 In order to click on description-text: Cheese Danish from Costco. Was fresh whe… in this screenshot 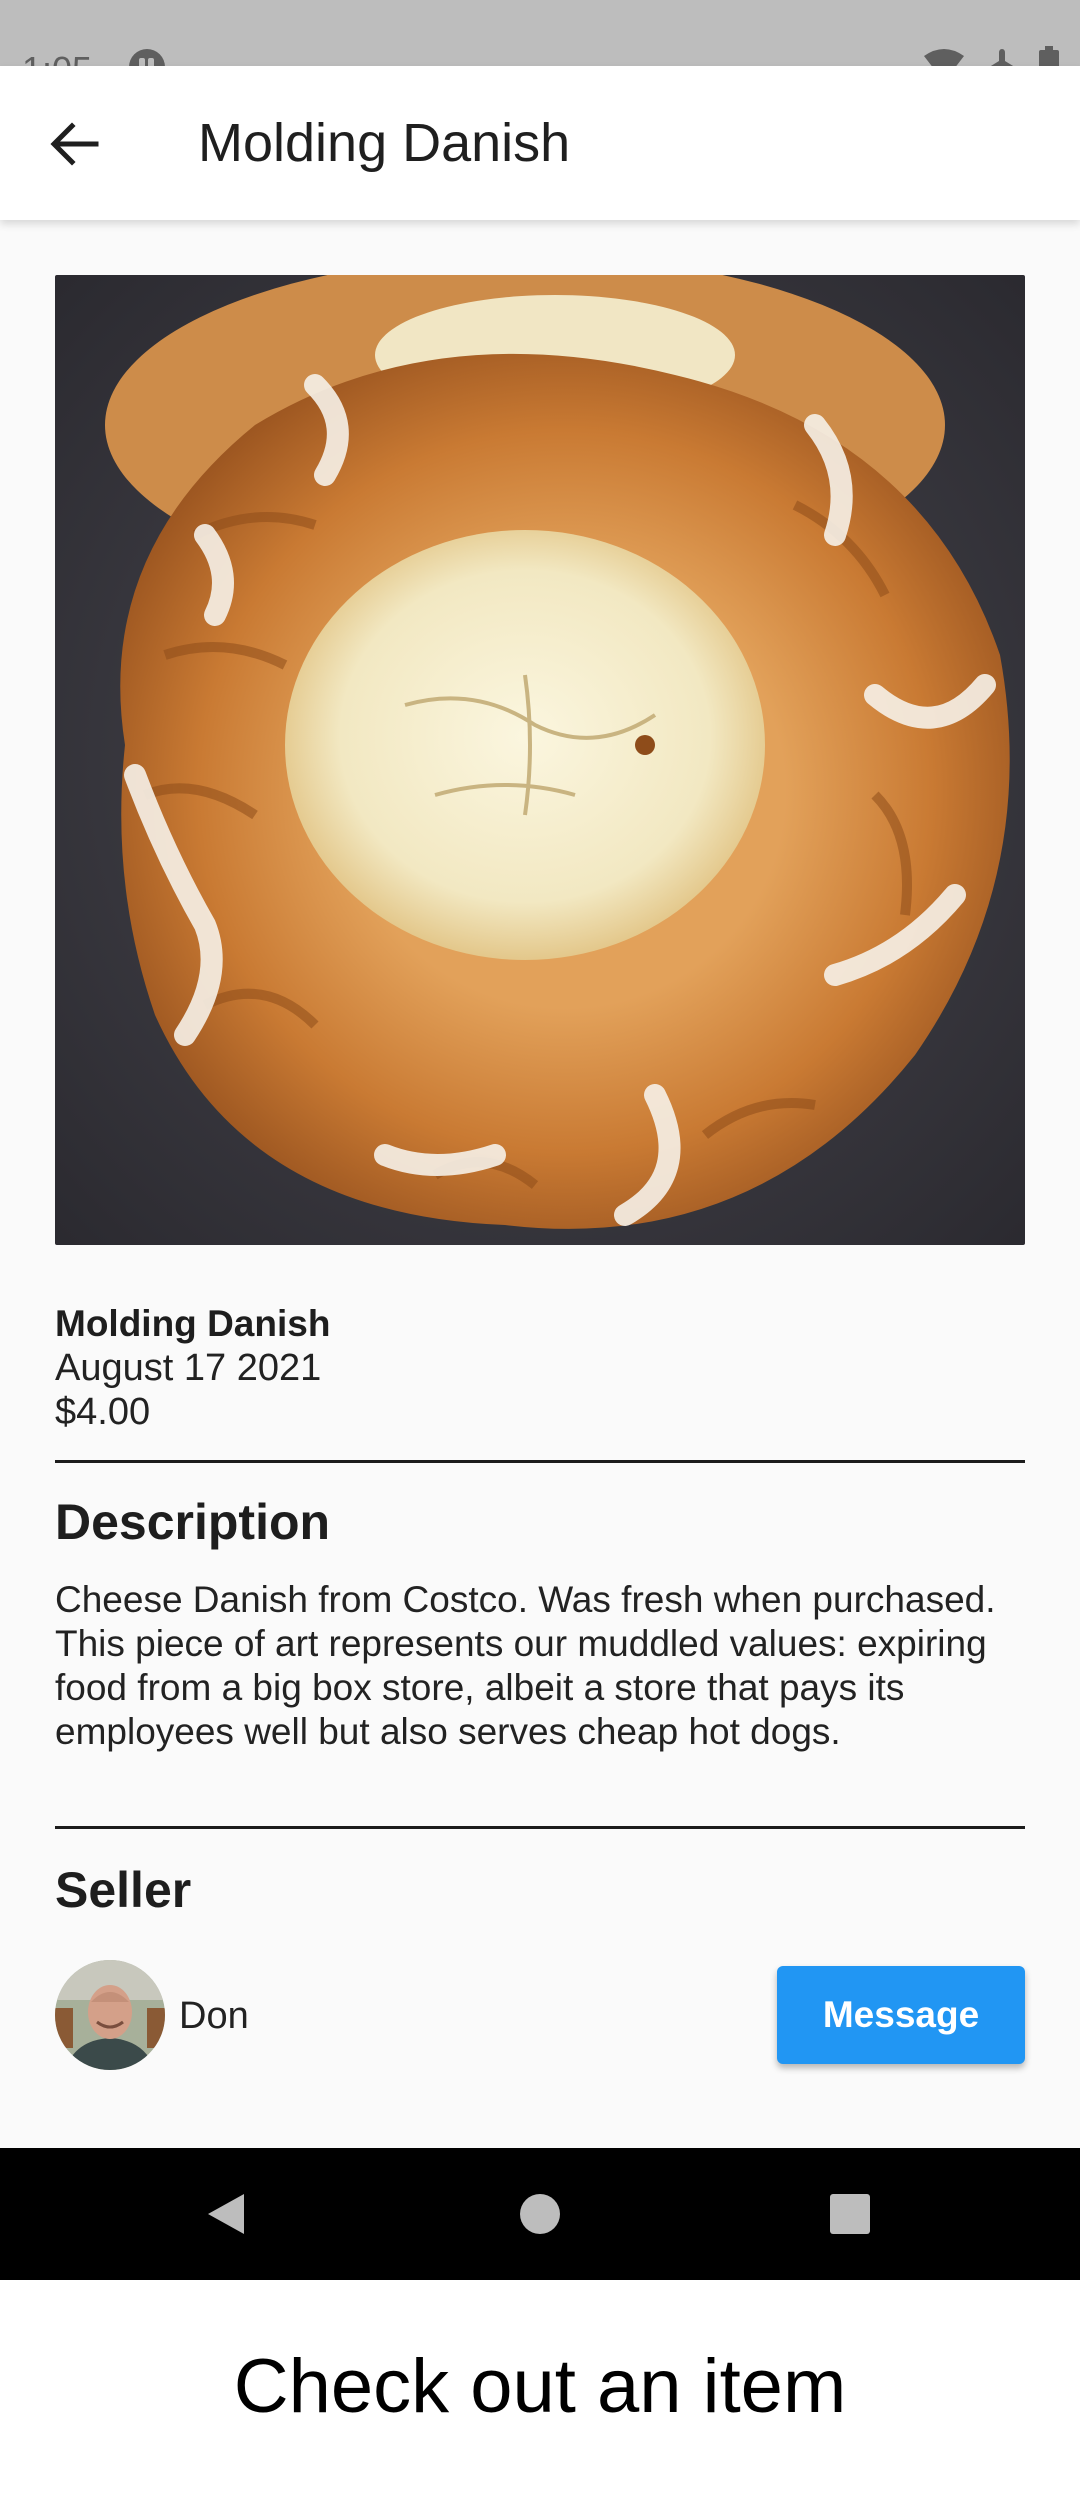, I will do `click(525, 1665)`.